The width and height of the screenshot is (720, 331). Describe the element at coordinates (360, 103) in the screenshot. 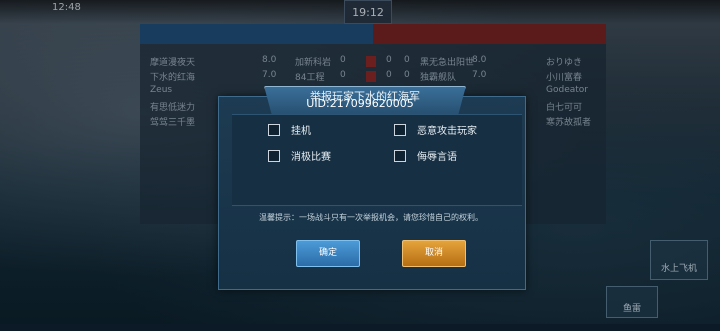

I see `player-uid: UID:217099620005` at that location.